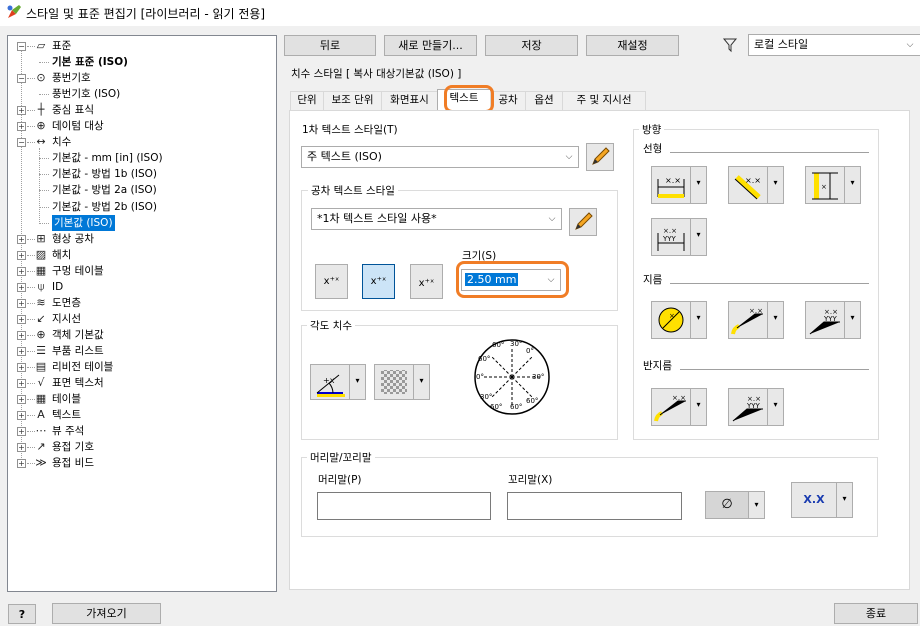  Describe the element at coordinates (671, 237) in the screenshot. I see `linear-stacked-button: ×.× YYY` at that location.